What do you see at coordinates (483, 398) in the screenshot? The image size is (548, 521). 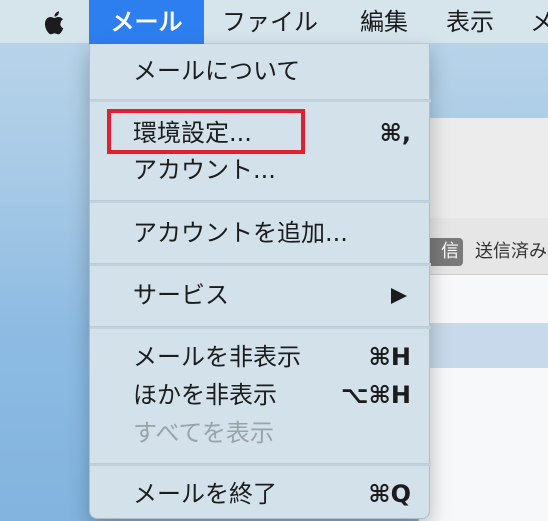 I see `message-list` at bounding box center [483, 398].